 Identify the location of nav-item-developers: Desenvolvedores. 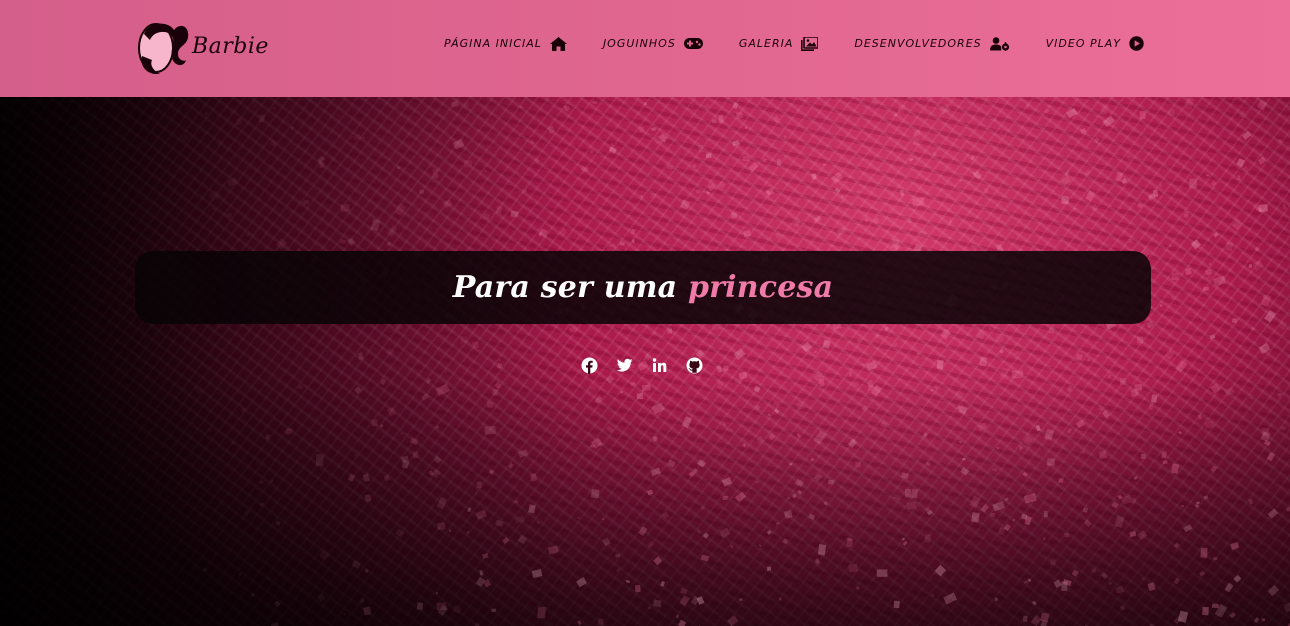
(931, 43).